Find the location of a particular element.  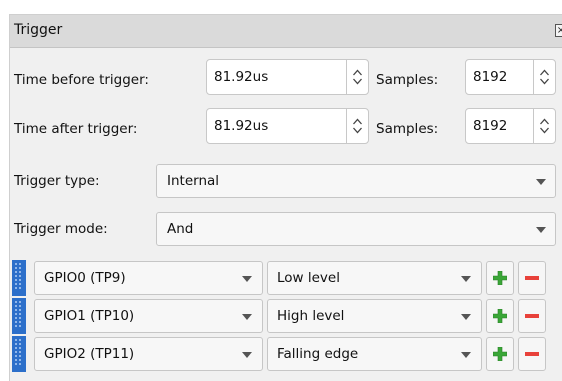

trigger-condition-row: GPIO0 (TP9) Low level is located at coordinates (287, 278).